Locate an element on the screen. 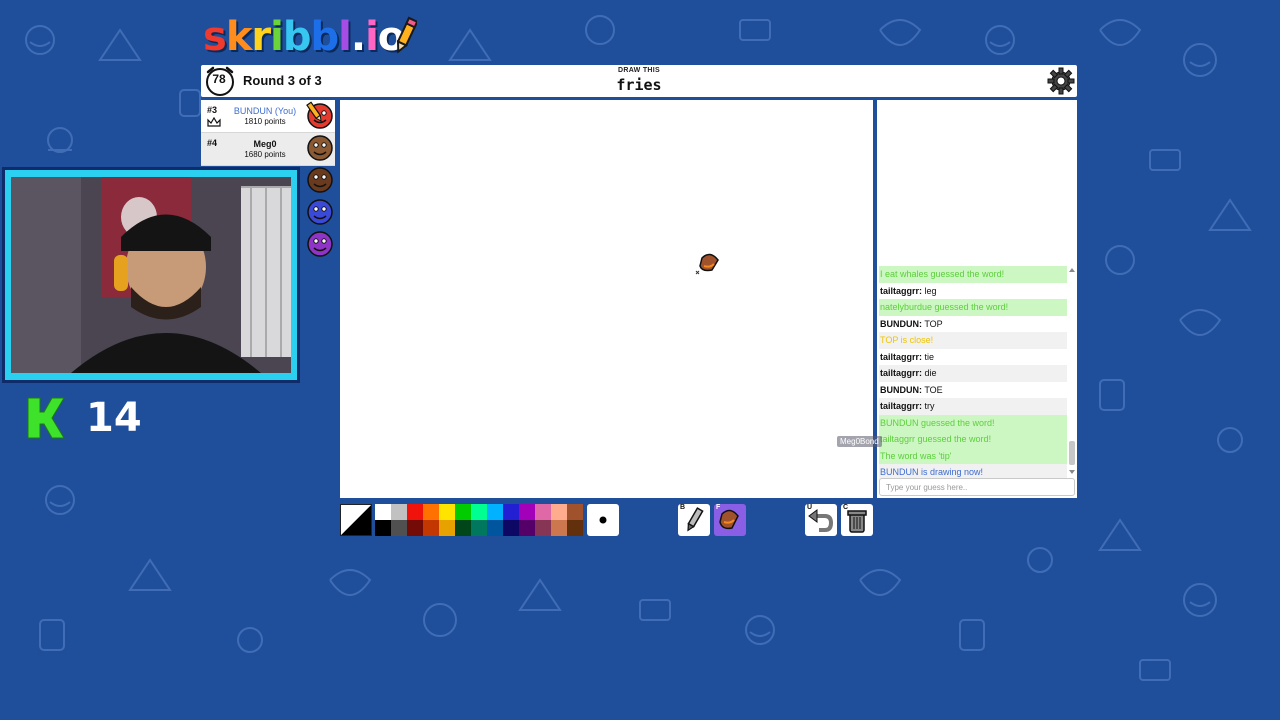  k-counter: 14 is located at coordinates (114, 418).